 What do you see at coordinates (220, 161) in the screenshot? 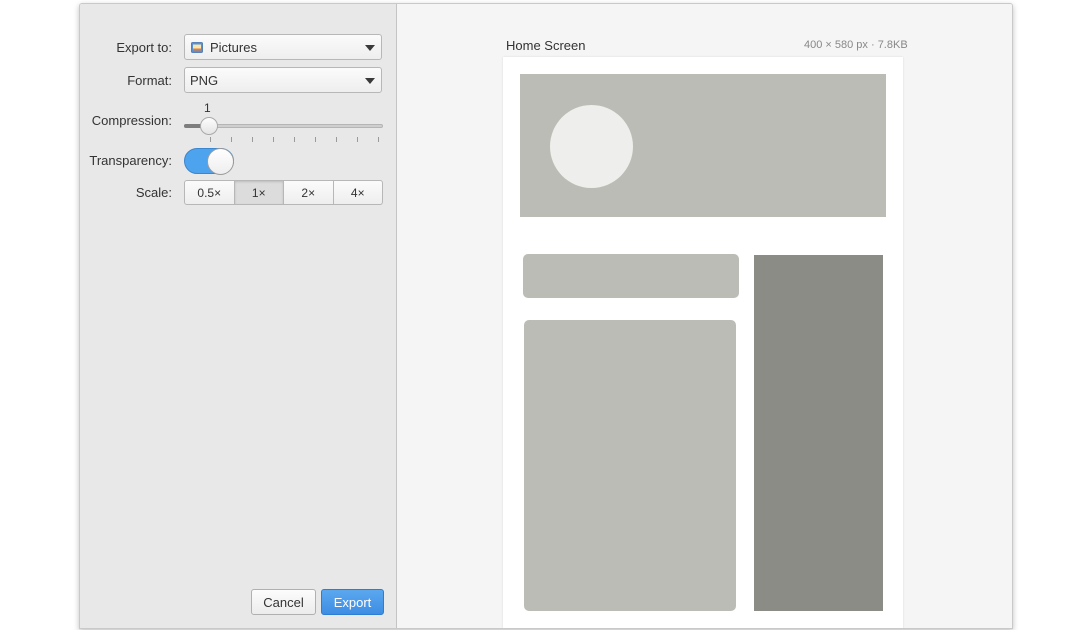
I see `transparency-toggle-knob` at bounding box center [220, 161].